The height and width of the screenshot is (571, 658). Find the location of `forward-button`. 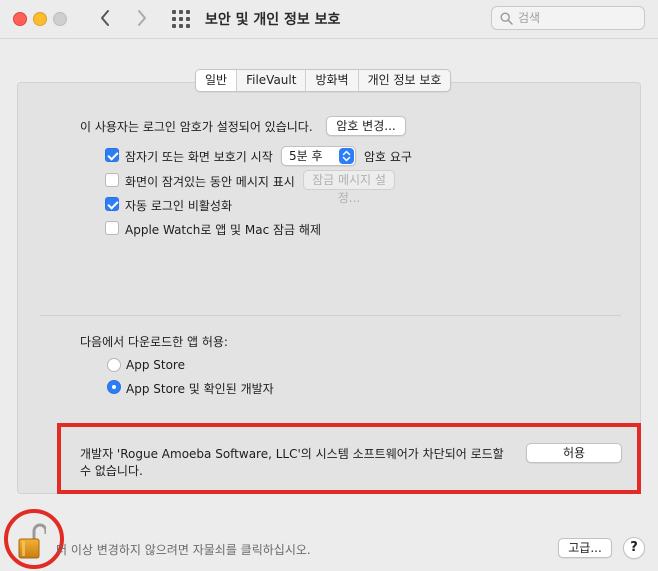

forward-button is located at coordinates (142, 18).